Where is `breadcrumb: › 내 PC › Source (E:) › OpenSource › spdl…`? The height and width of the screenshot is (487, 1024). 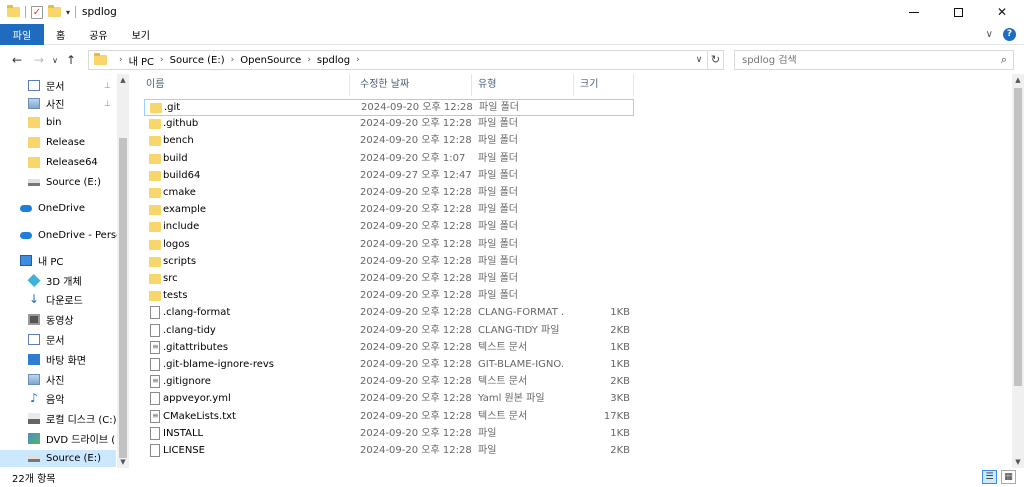 breadcrumb: › 내 PC › Source (E:) › OpenSource › spdl… is located at coordinates (239, 60).